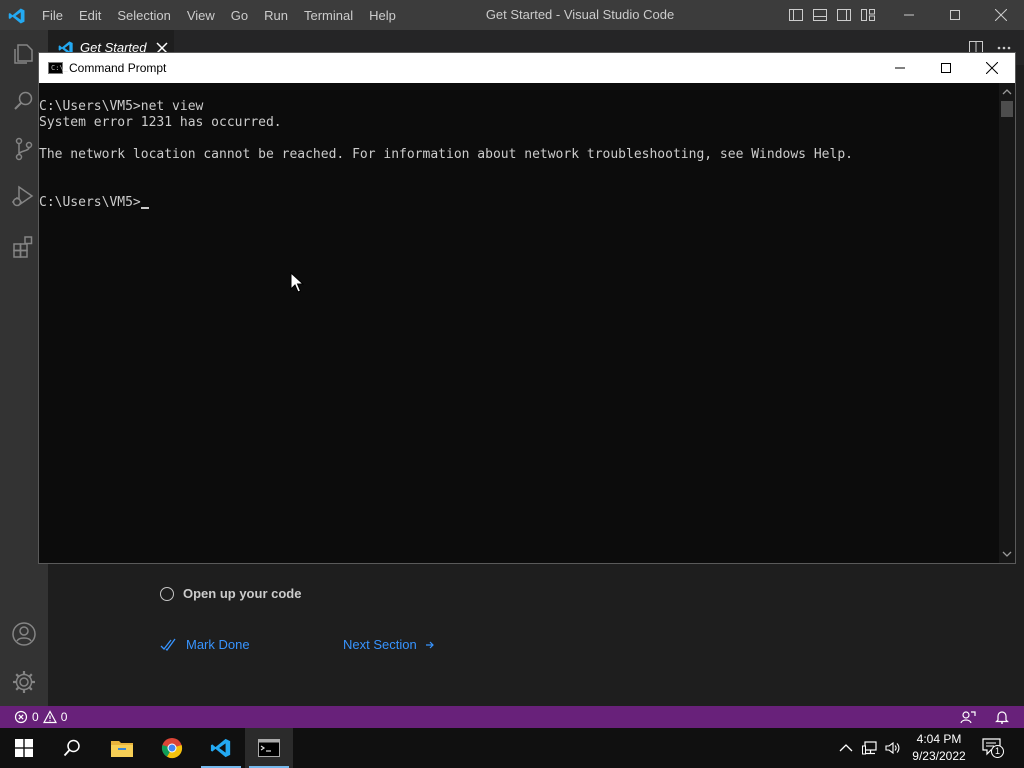 This screenshot has width=1024, height=768. What do you see at coordinates (832, 15) in the screenshot?
I see `layout-controls` at bounding box center [832, 15].